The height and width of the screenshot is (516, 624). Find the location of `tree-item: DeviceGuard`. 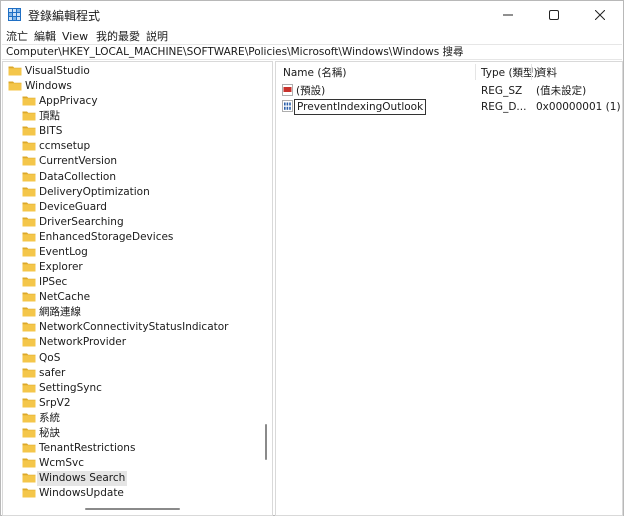

tree-item: DeviceGuard is located at coordinates (137, 207).